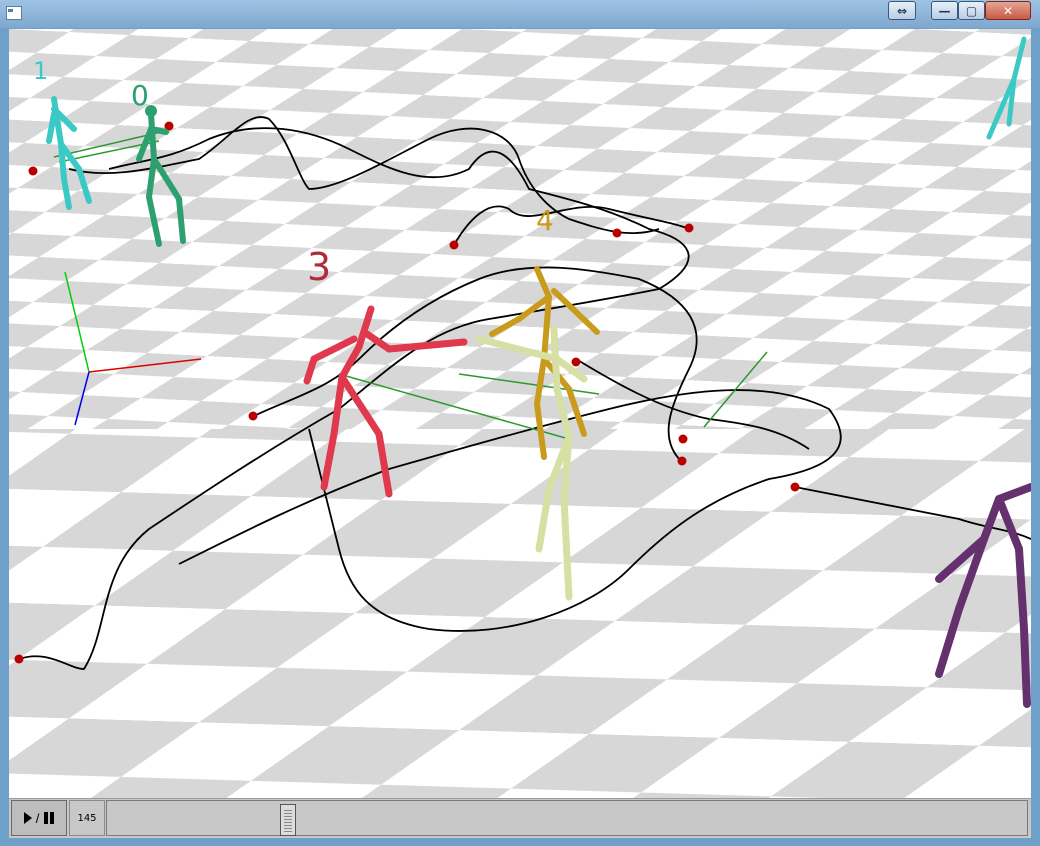  I want to click on pause-icon, so click(49, 818).